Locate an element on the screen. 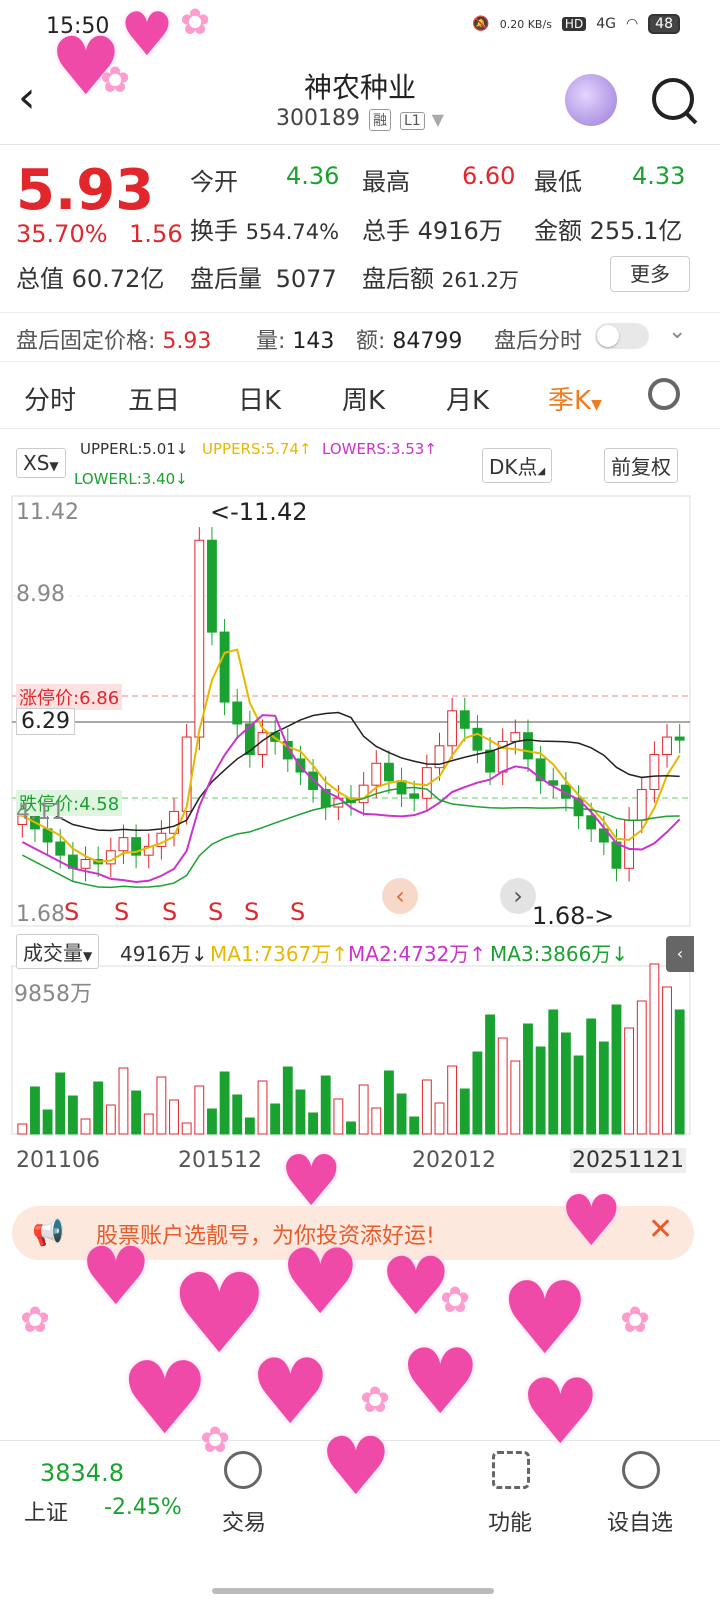  ah-timeshare-toggle is located at coordinates (622, 336).